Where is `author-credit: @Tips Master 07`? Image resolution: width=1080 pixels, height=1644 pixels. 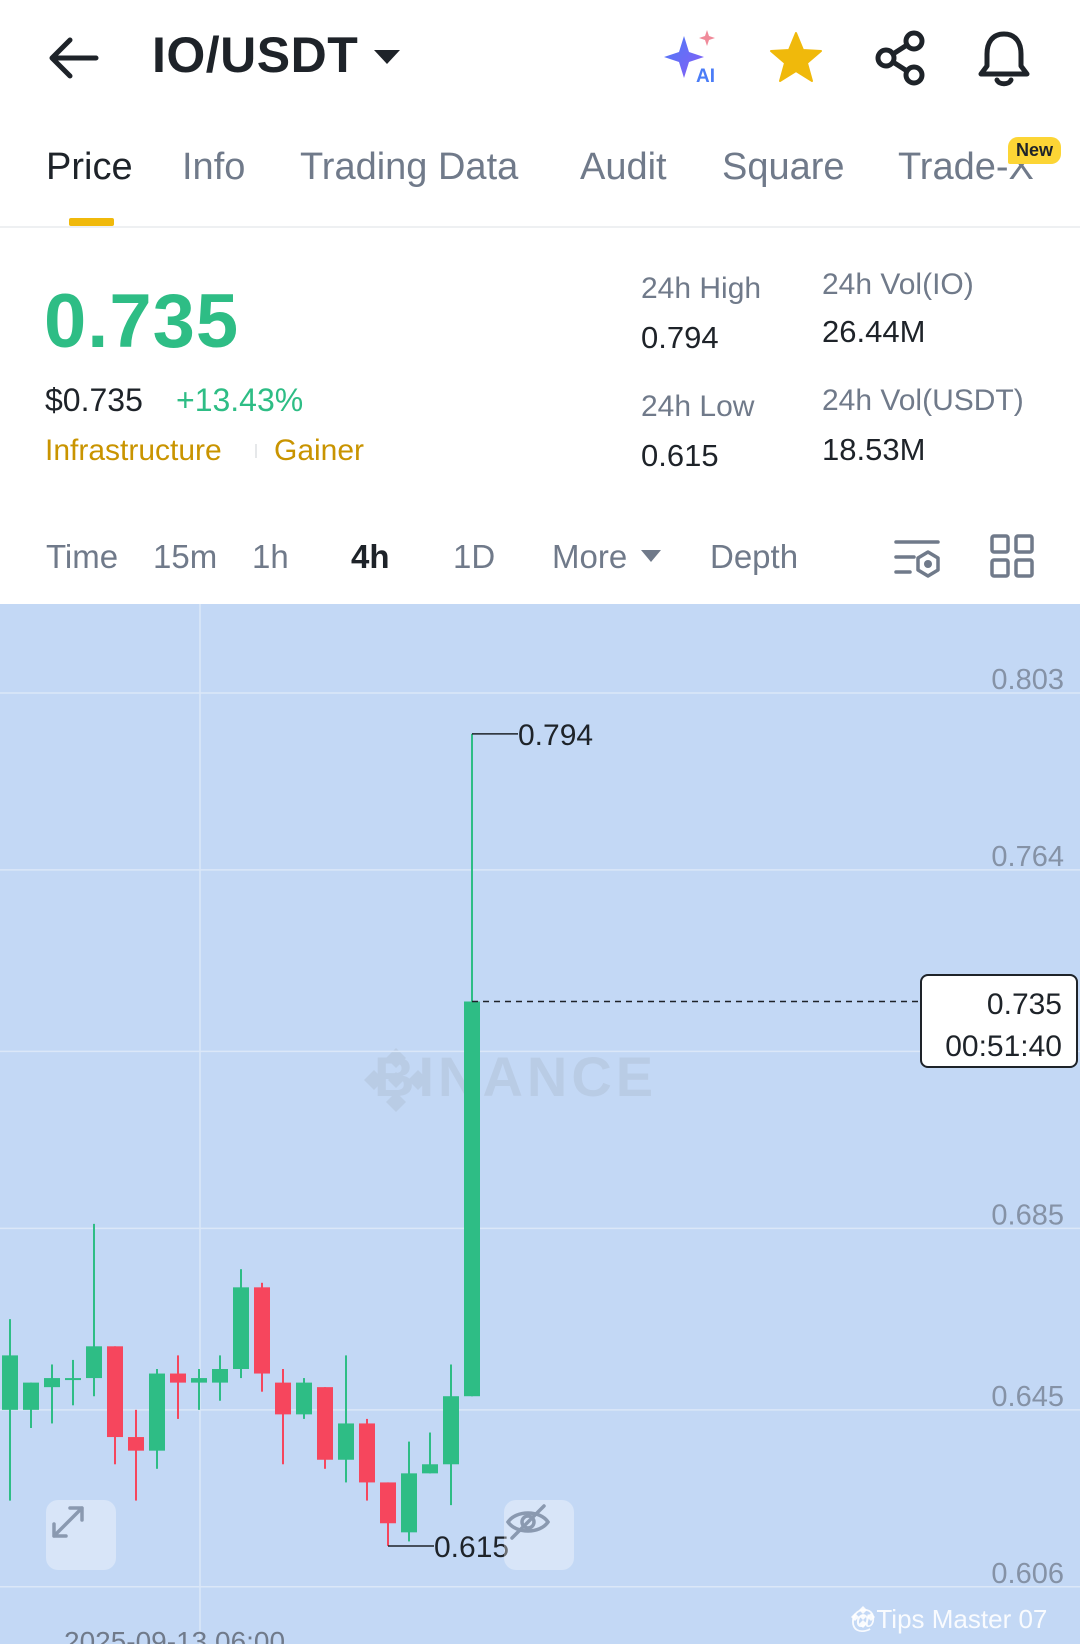
author-credit: @Tips Master 07 is located at coordinates (948, 1619).